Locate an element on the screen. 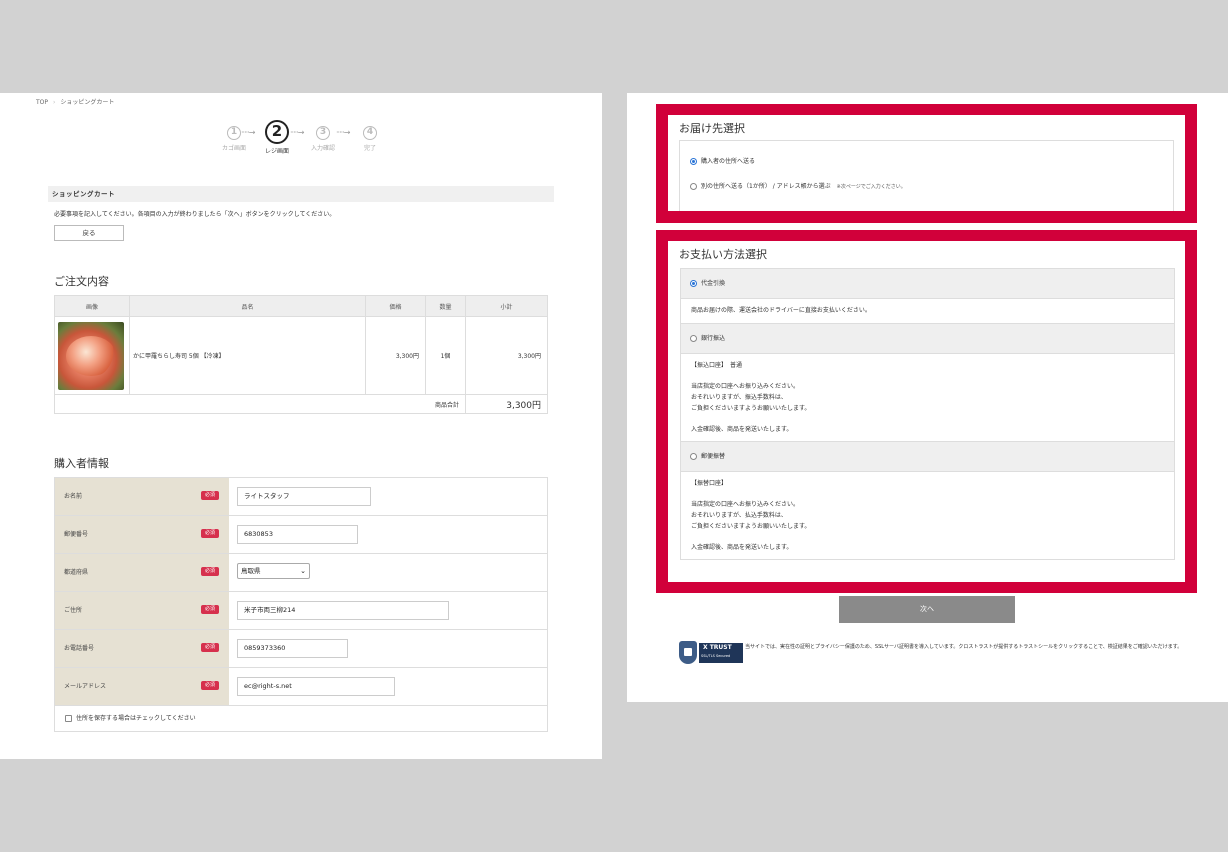 Image resolution: width=1228 pixels, height=852 pixels. product-subtotal: 3,300円 is located at coordinates (506, 355).